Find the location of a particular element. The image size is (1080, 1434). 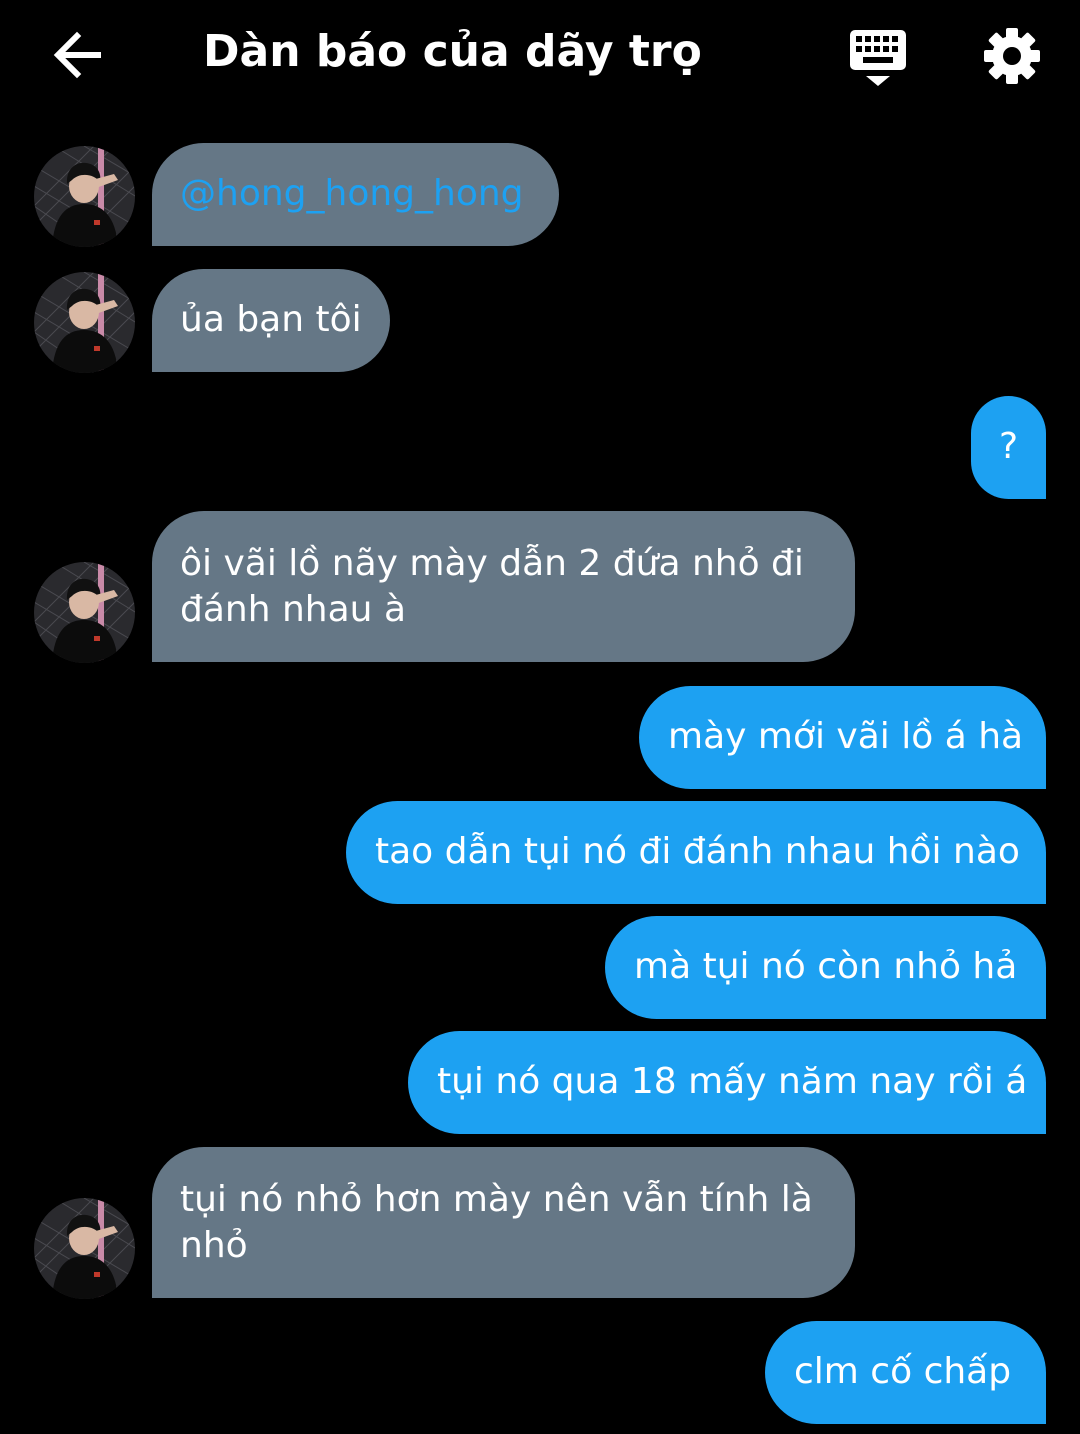

keyboard-toggle-button is located at coordinates (878, 56).